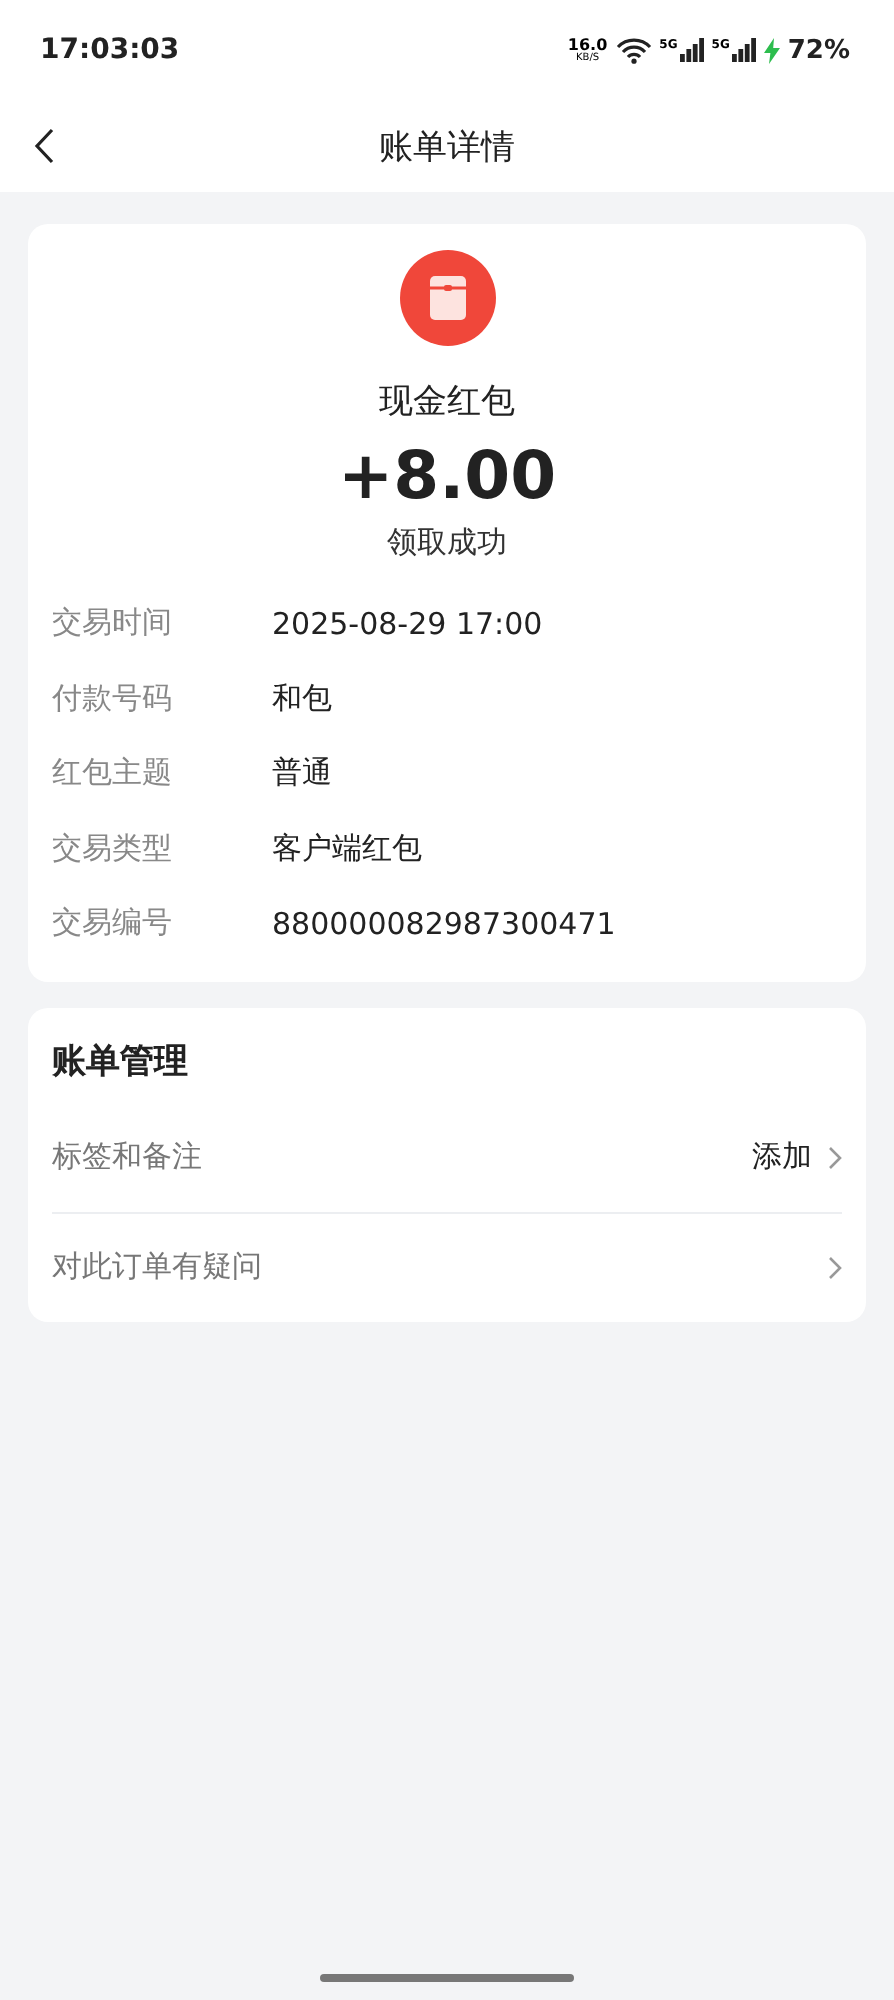 The image size is (894, 2000). I want to click on menu-item: 对此订单有疑问, so click(447, 1266).